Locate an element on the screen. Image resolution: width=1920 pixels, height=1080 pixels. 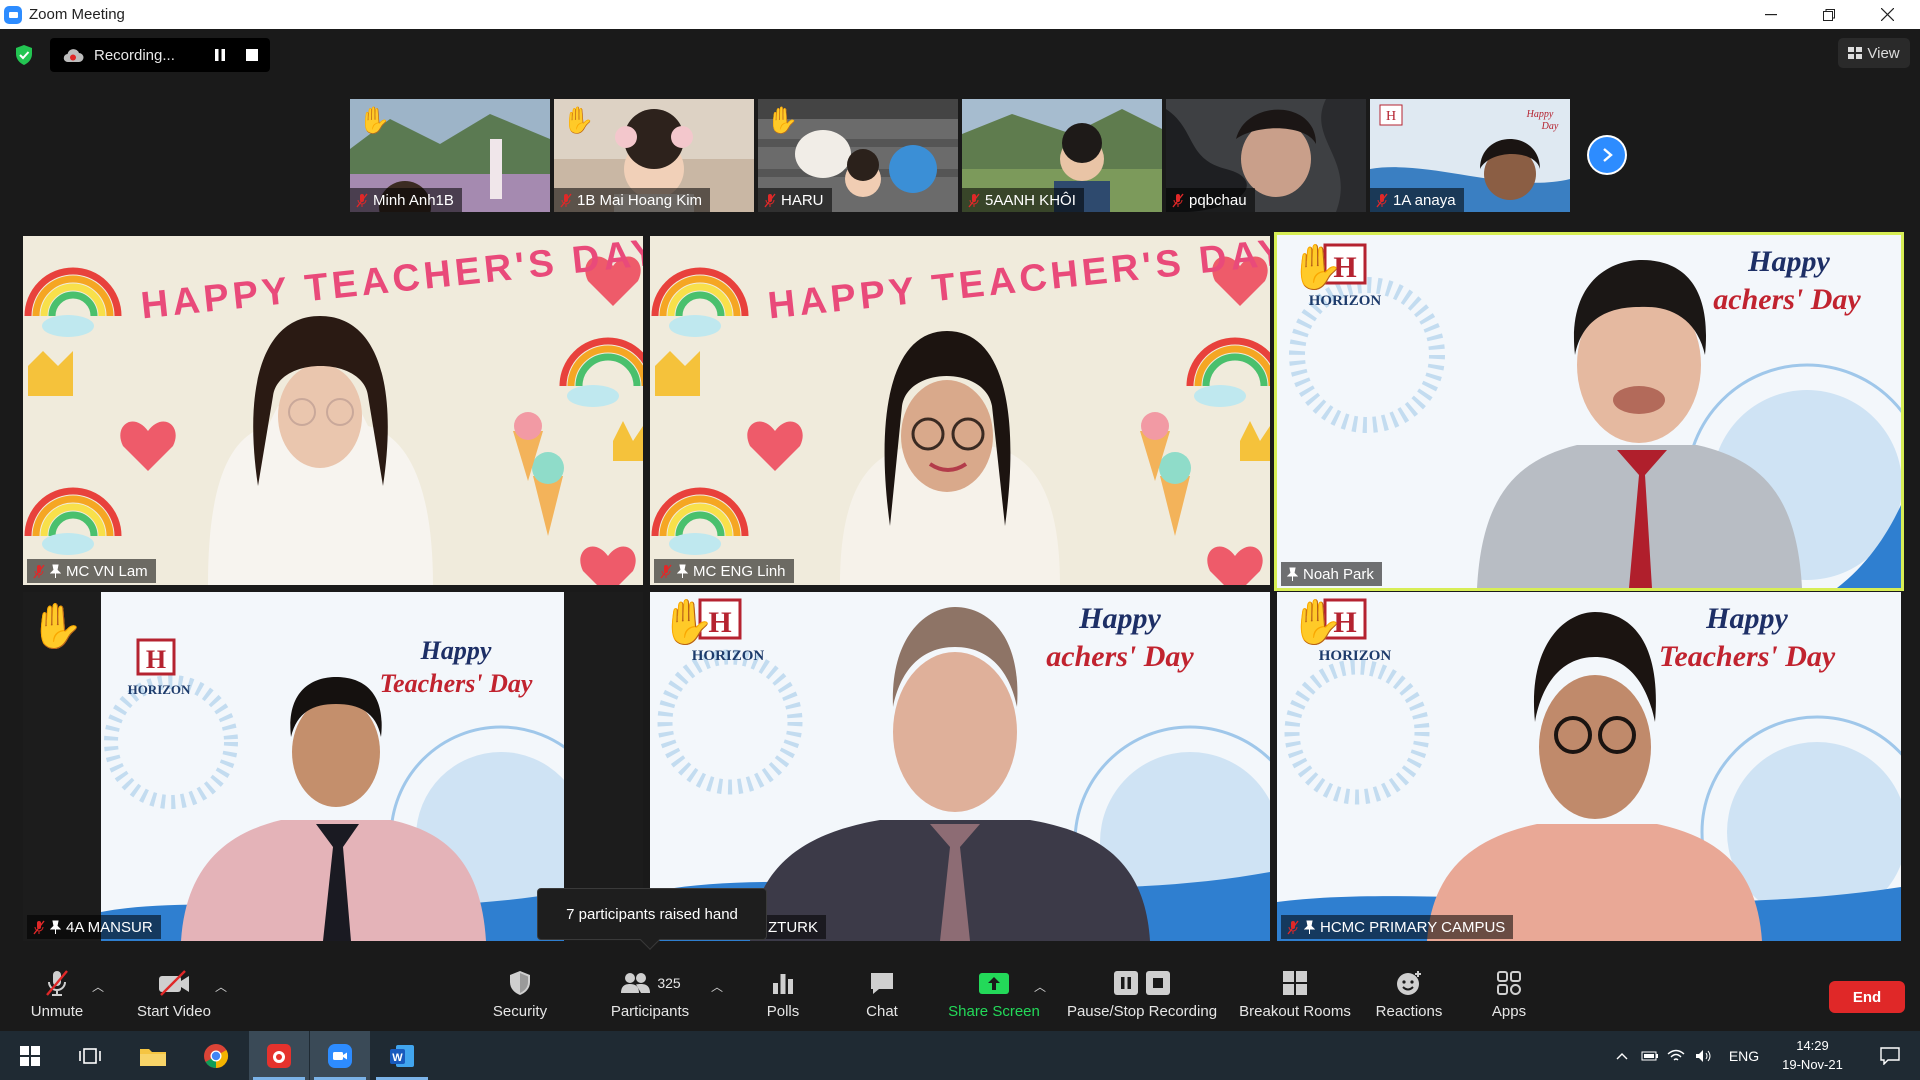
stop-recording-button is located at coordinates (252, 55).